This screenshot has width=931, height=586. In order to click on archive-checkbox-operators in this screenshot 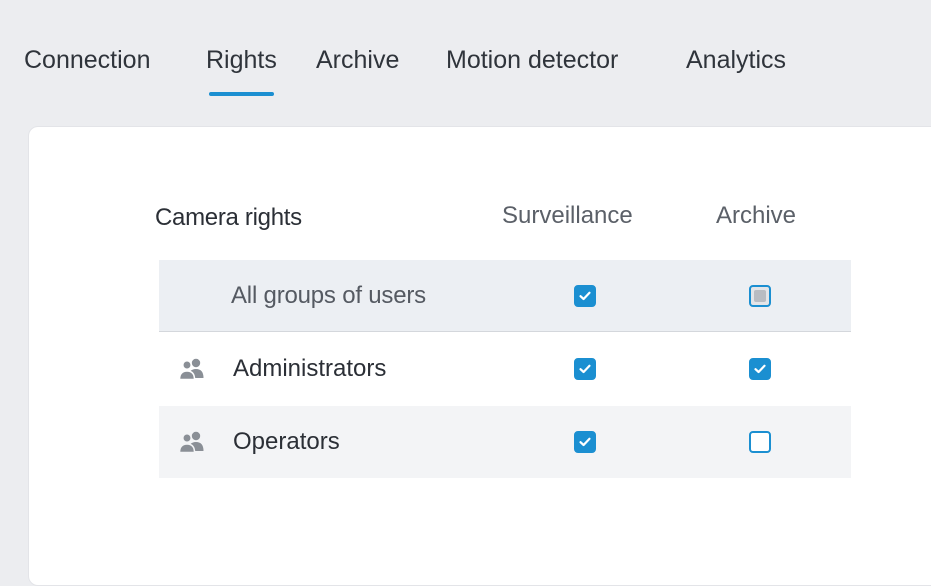, I will do `click(760, 442)`.